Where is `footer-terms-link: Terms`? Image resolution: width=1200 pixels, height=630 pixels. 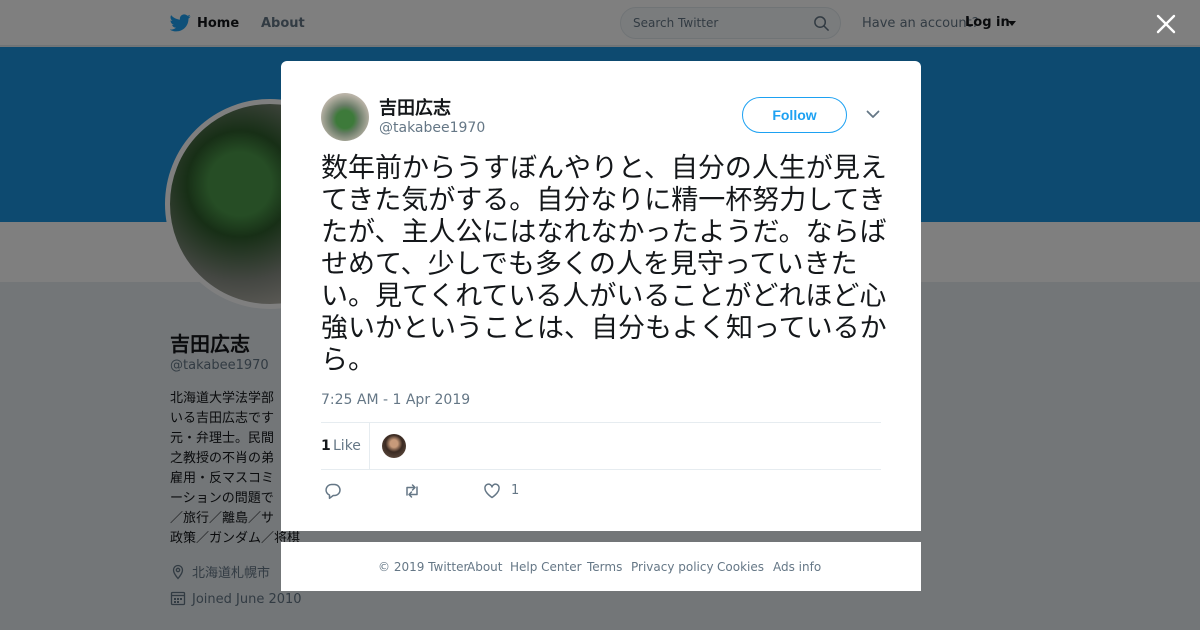
footer-terms-link: Terms is located at coordinates (604, 567).